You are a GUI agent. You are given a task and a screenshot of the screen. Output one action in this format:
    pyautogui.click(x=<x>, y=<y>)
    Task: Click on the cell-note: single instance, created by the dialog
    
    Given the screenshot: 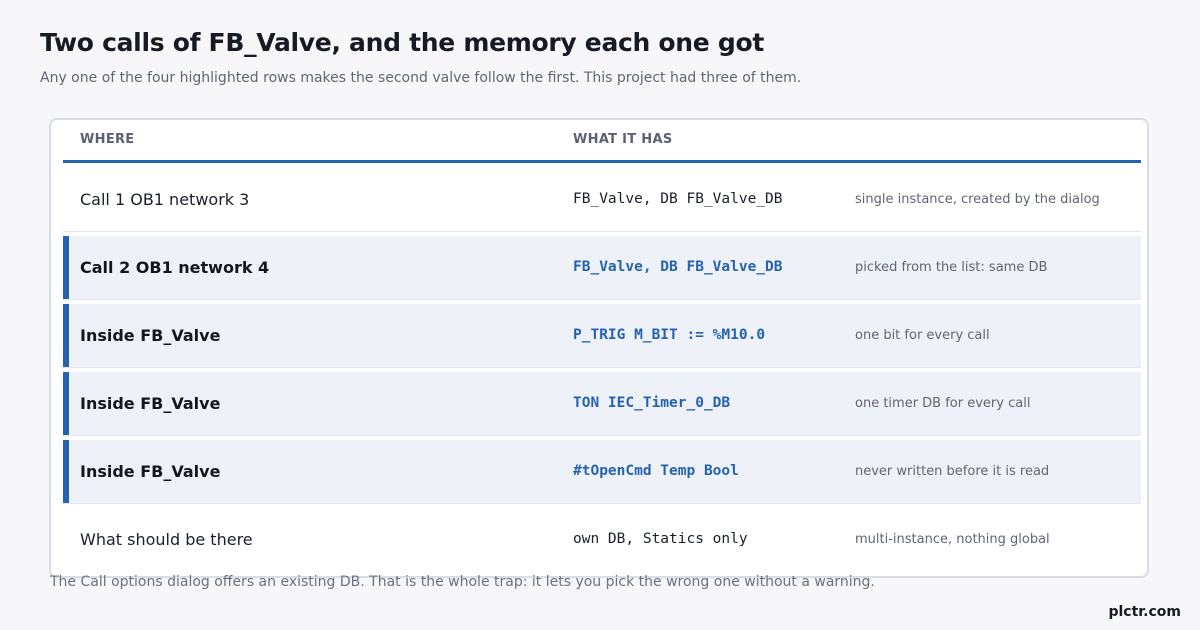 What is the action you would take?
    pyautogui.click(x=977, y=199)
    